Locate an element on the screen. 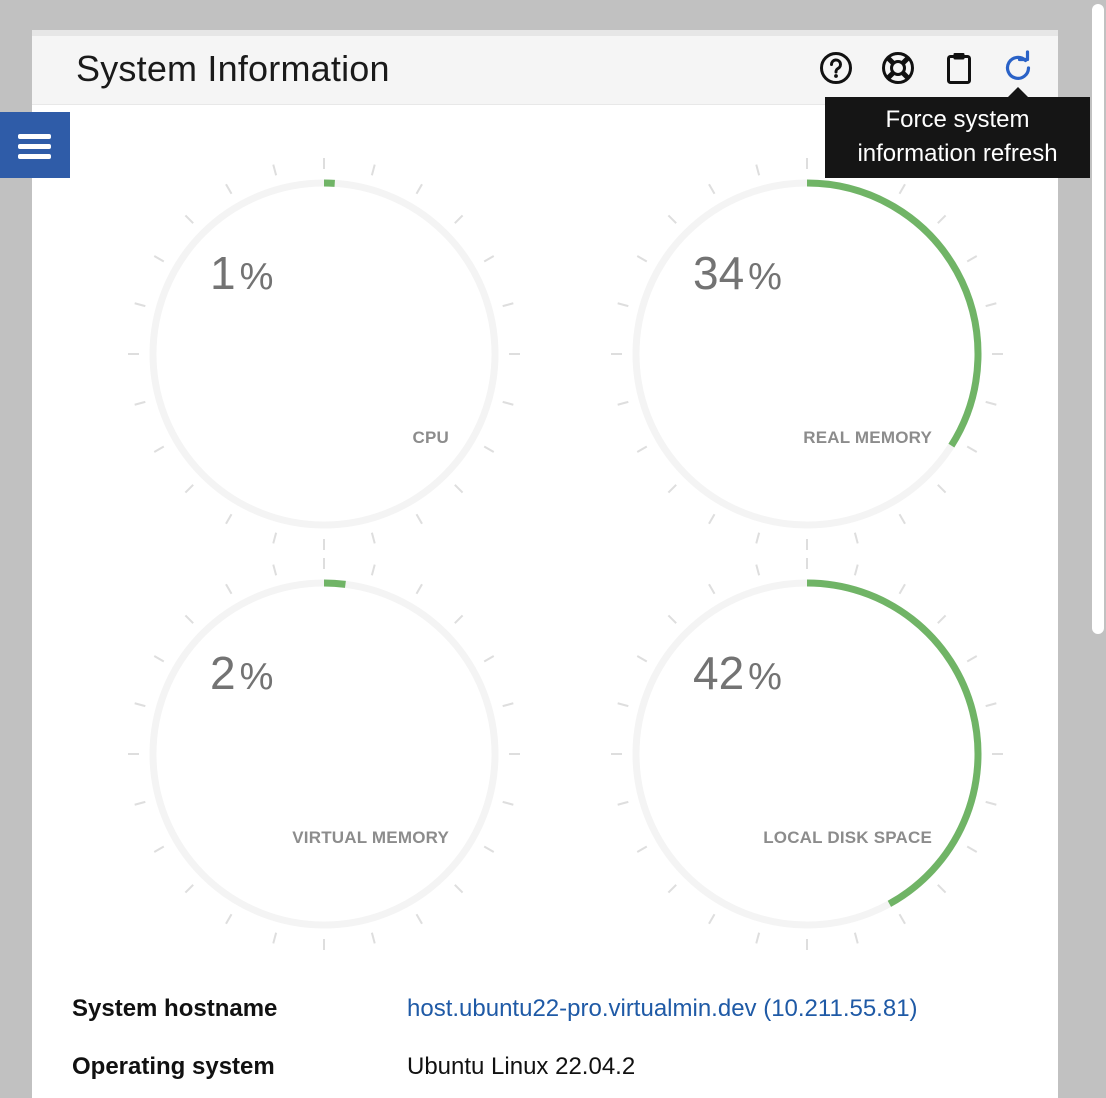 This screenshot has width=1106, height=1098. refresh-icon is located at coordinates (1018, 68).